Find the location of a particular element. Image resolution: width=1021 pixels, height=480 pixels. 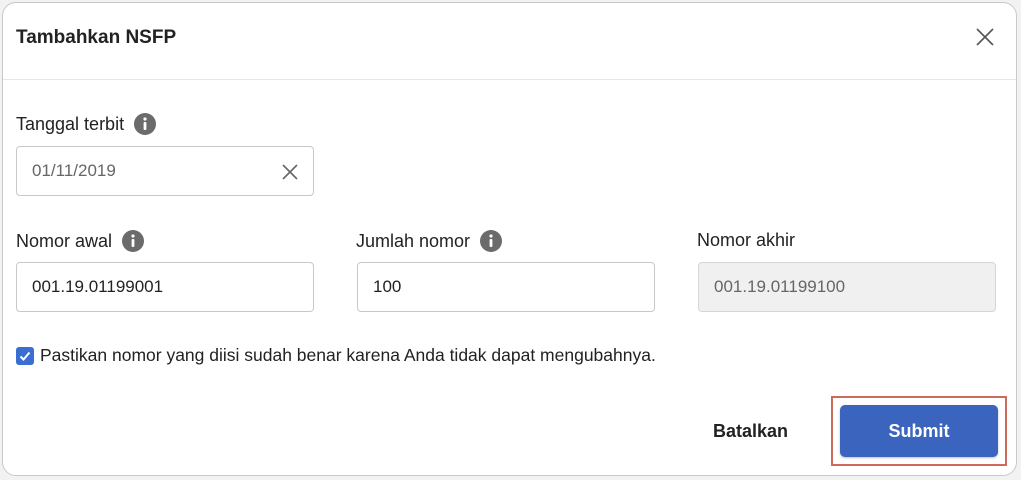

nomor-awal-input is located at coordinates (165, 287).